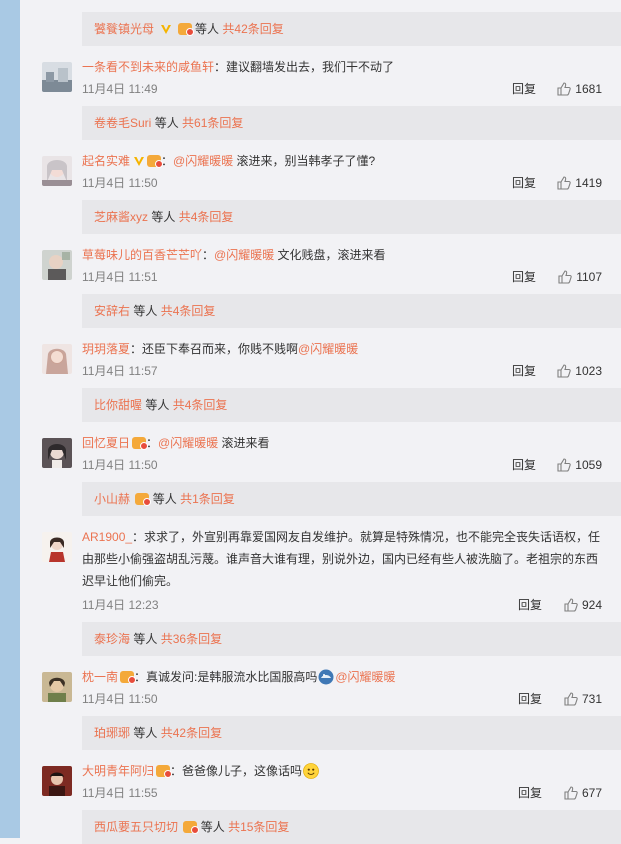 The height and width of the screenshot is (844, 621). What do you see at coordinates (112, 499) in the screenshot?
I see `reply-user-link: 小山赫` at bounding box center [112, 499].